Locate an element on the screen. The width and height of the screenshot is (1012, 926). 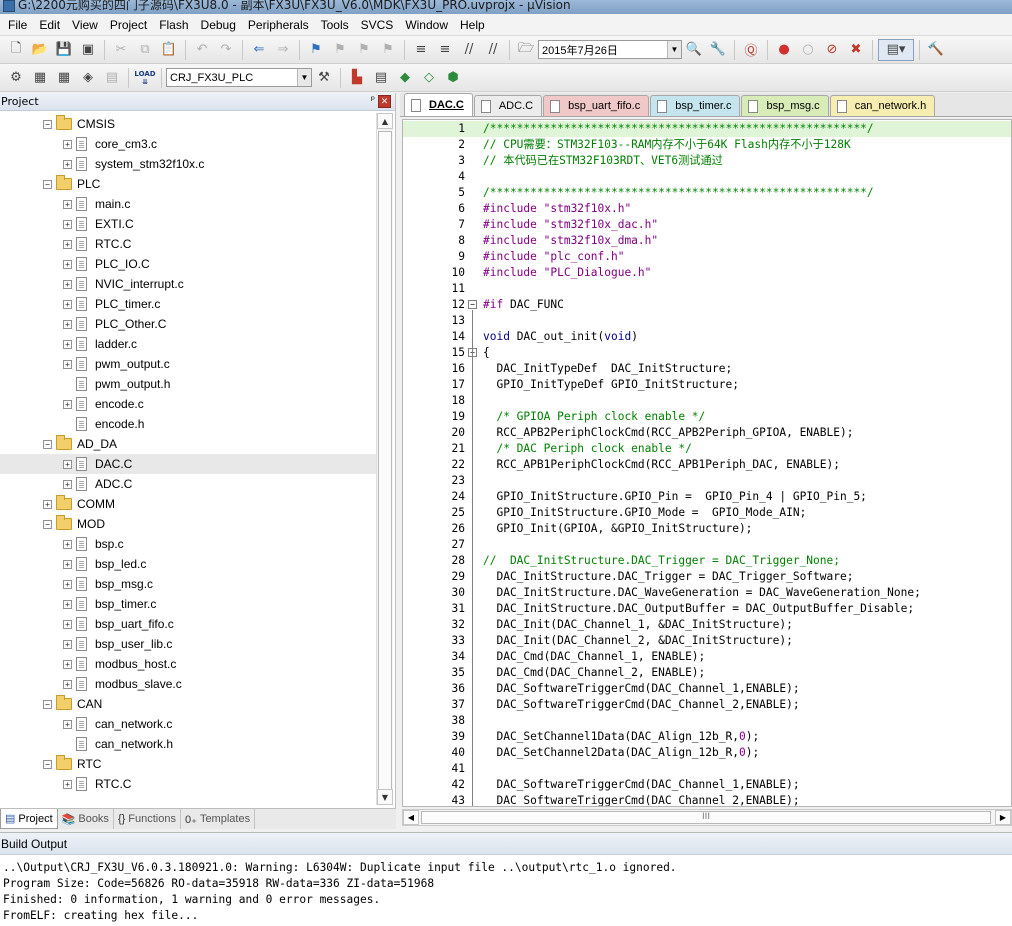
manage-project-items-icon: ▙ is located at coordinates (357, 78).